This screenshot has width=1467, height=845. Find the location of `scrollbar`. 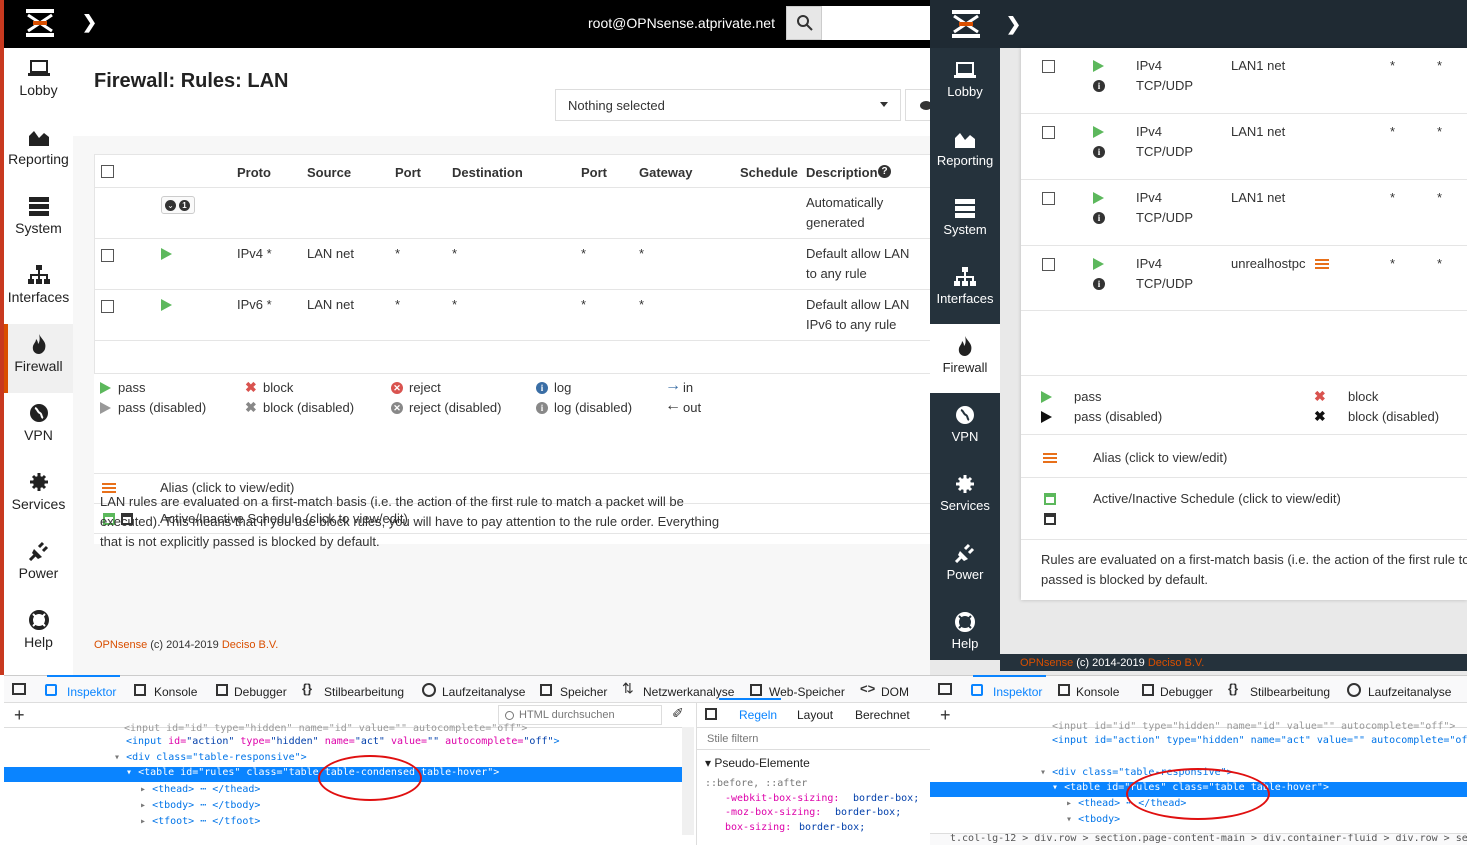

scrollbar is located at coordinates (688, 781).